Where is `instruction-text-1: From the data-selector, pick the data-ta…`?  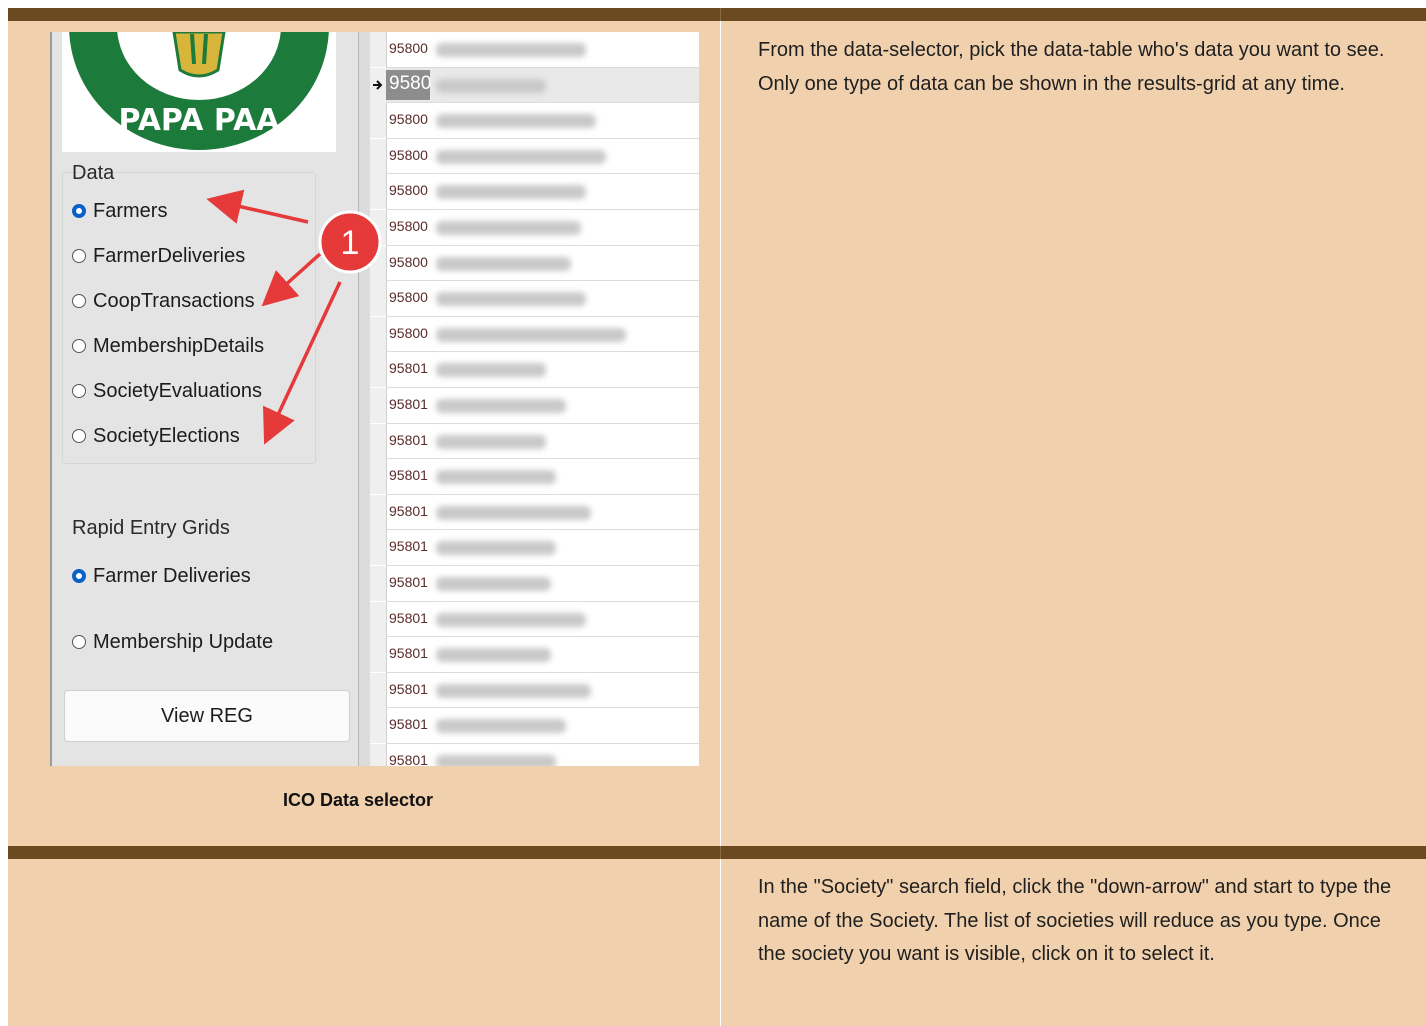 instruction-text-1: From the data-selector, pick the data-ta… is located at coordinates (1071, 67).